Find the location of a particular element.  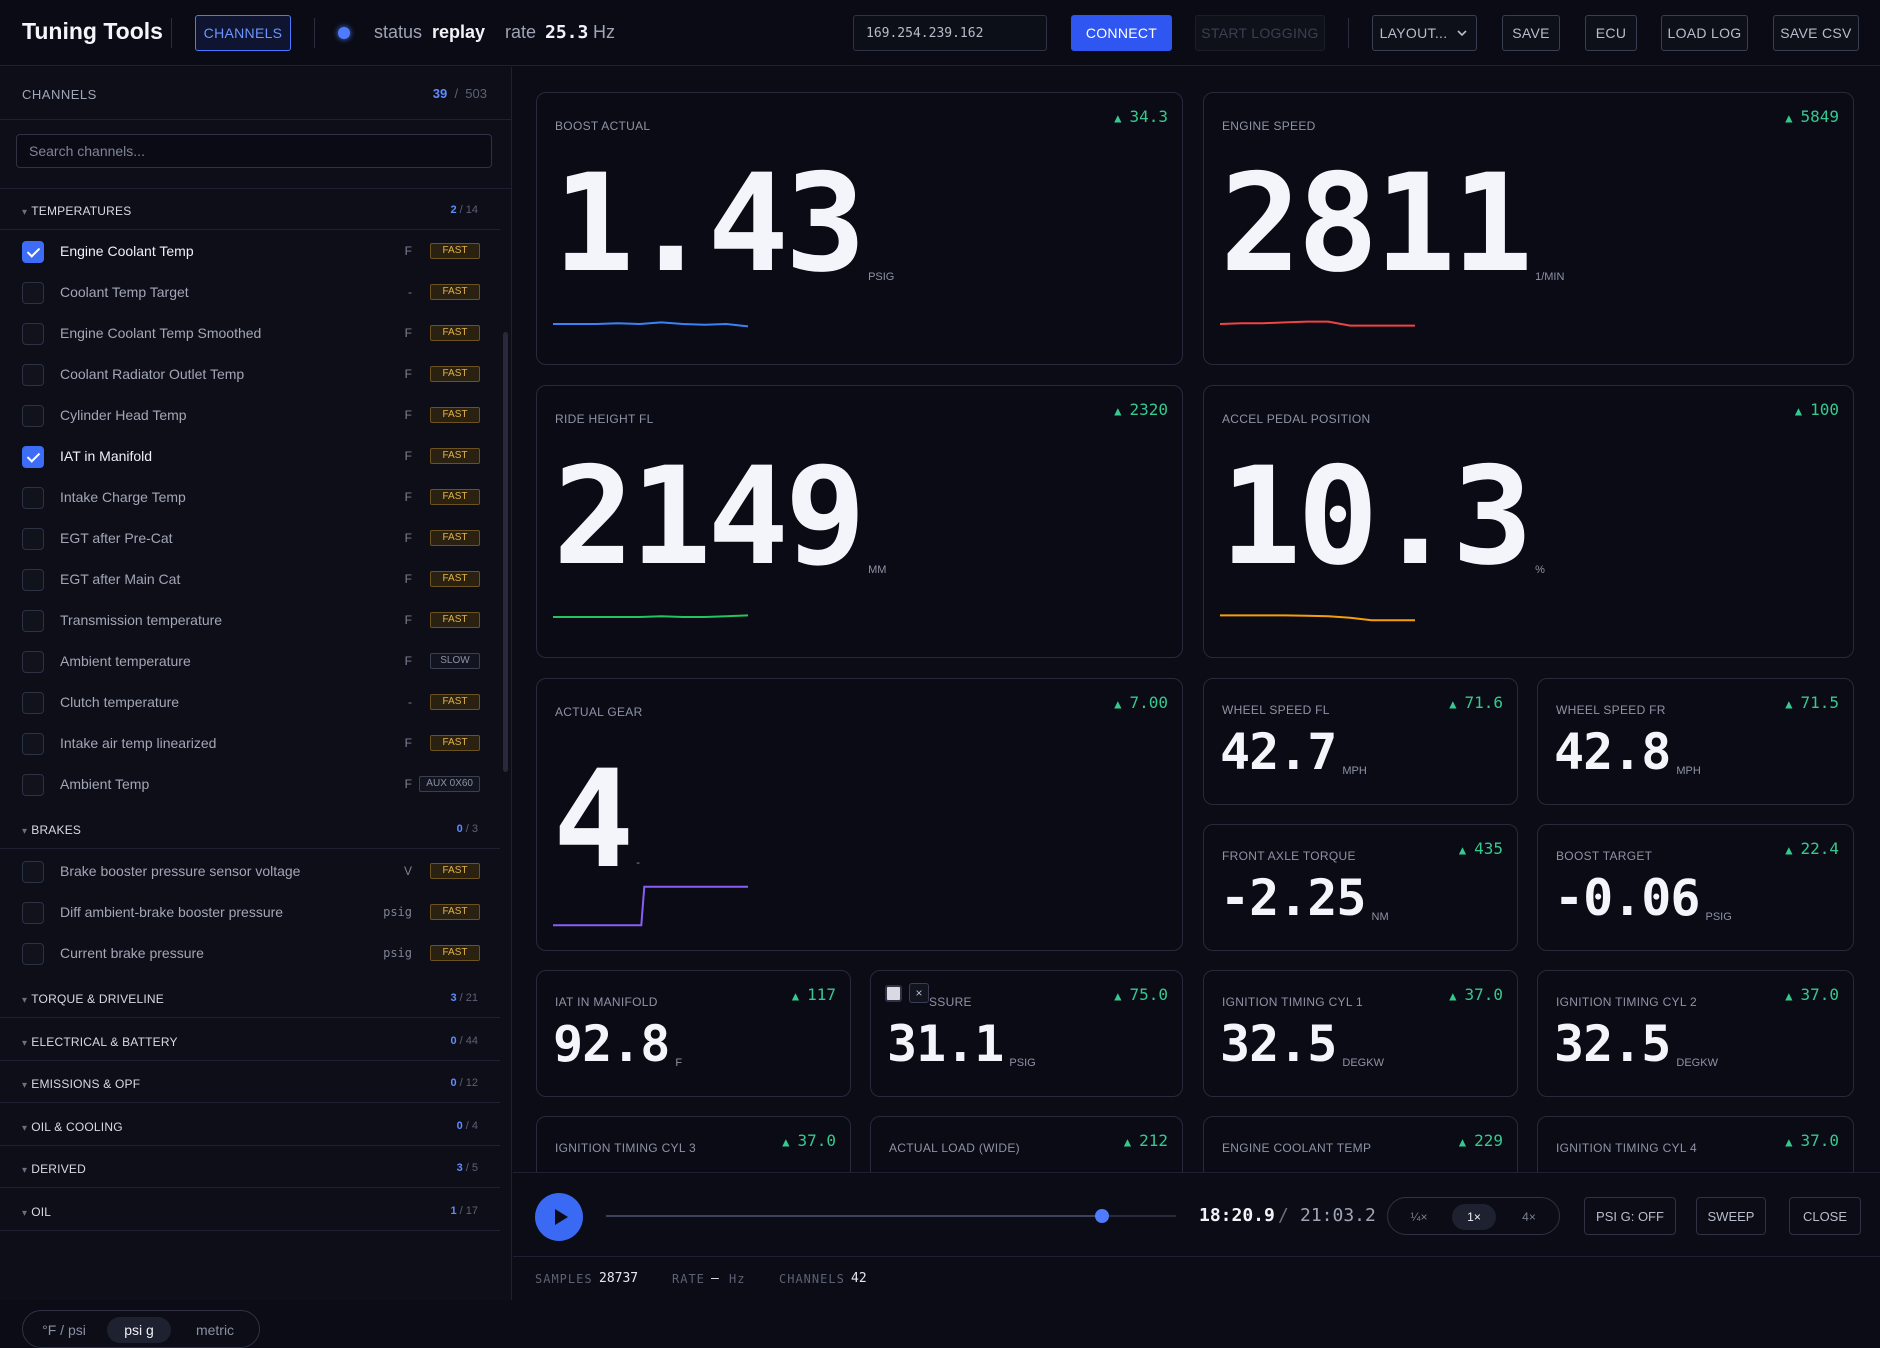

channel-row: Clutch temperature - FAST is located at coordinates (250, 702).